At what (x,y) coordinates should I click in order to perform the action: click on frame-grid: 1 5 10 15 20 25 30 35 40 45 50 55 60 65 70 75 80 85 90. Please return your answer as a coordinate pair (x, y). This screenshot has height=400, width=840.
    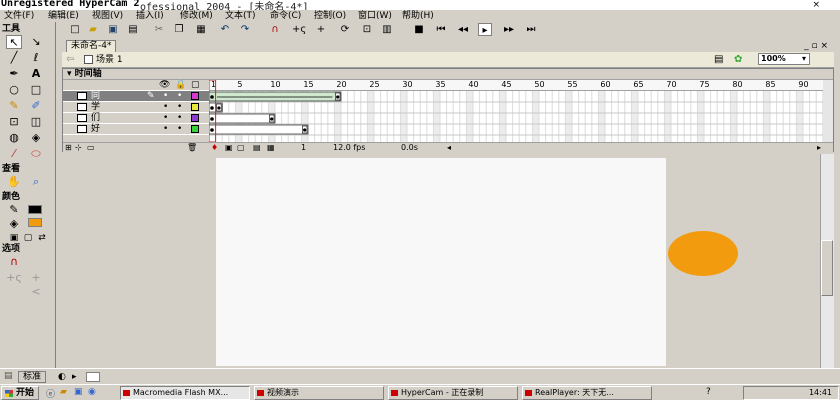
    Looking at the image, I should click on (516, 111).